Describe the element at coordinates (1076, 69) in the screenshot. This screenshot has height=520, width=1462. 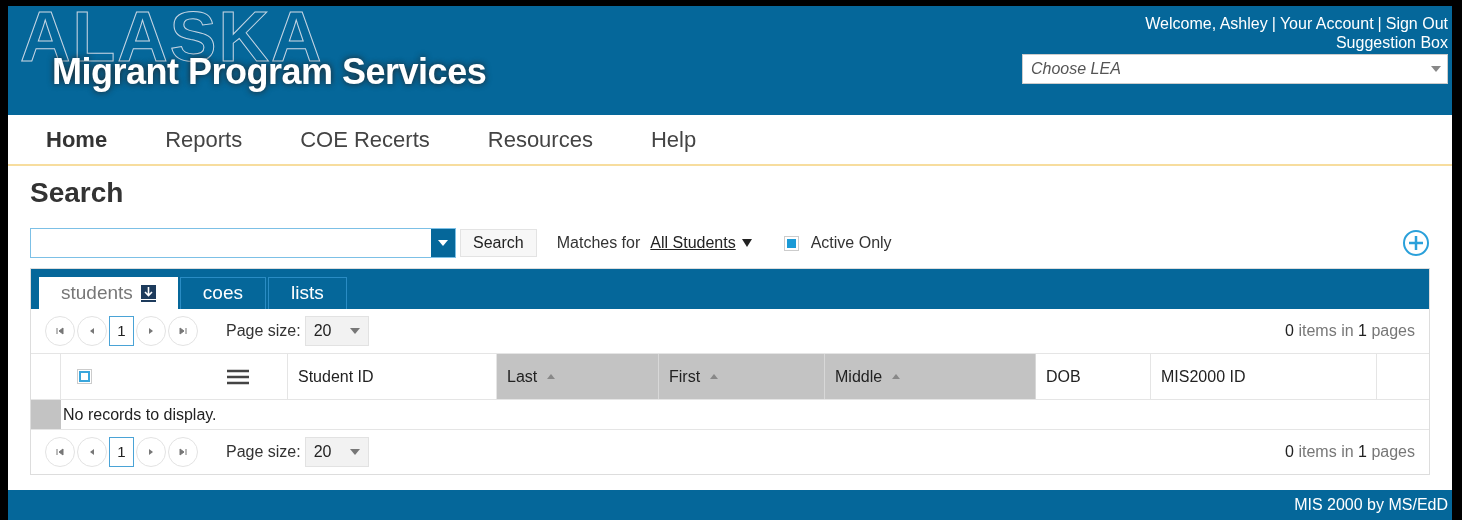
I see `lea-select-placeholder: Choose LEA` at that location.